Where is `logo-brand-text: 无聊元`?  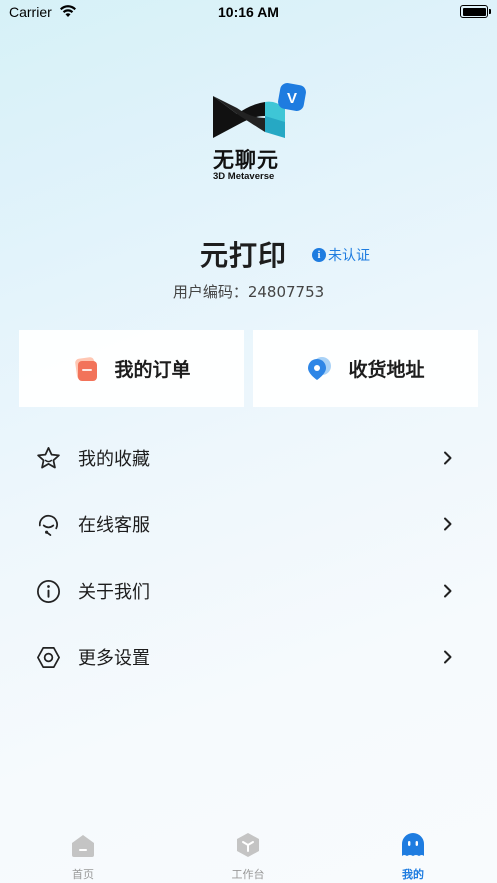 logo-brand-text: 无聊元 is located at coordinates (246, 160).